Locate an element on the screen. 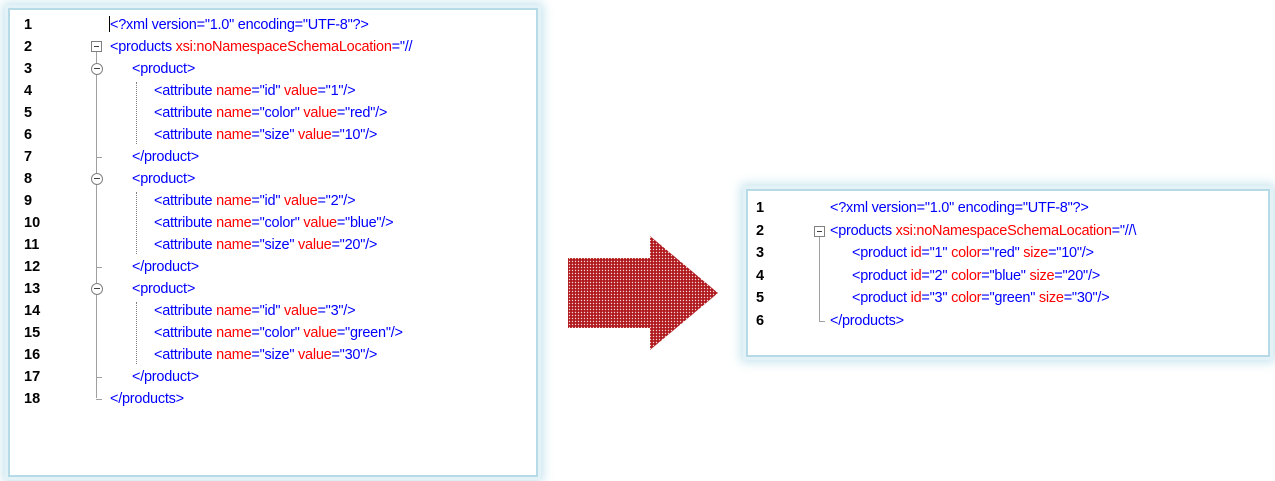  markup-token: ="//\ is located at coordinates (1124, 230).